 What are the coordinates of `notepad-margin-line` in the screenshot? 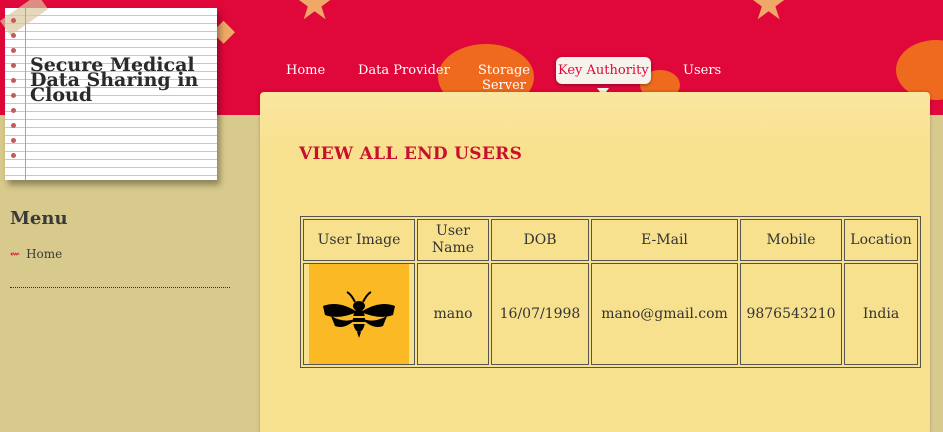 It's located at (25, 94).